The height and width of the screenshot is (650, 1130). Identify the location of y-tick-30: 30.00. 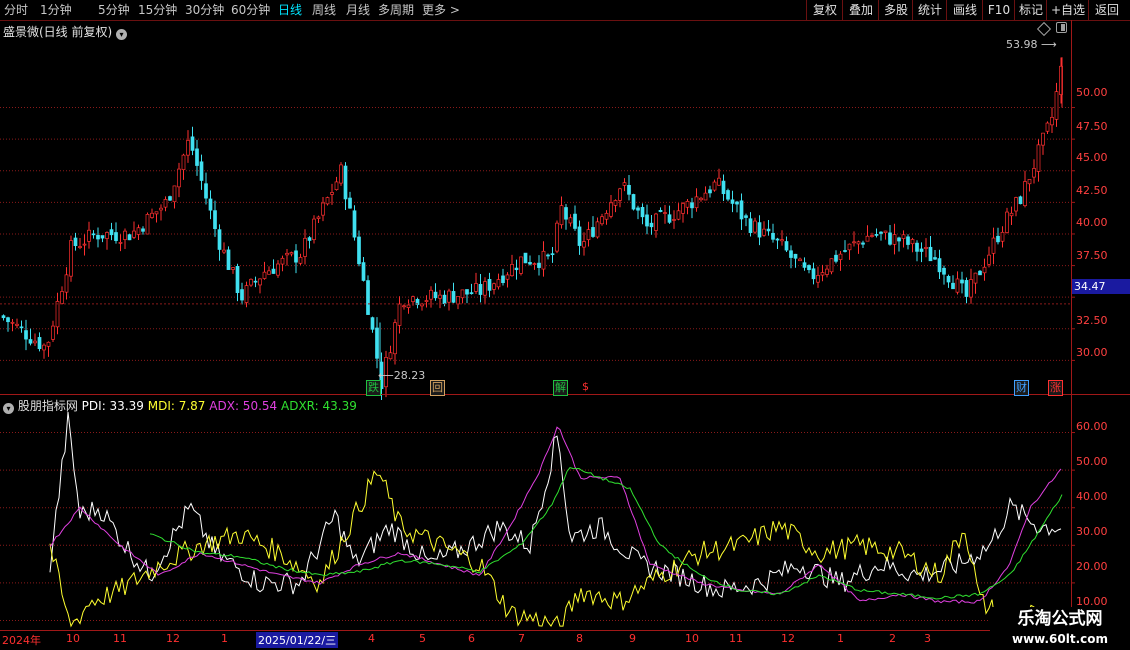
(1092, 352).